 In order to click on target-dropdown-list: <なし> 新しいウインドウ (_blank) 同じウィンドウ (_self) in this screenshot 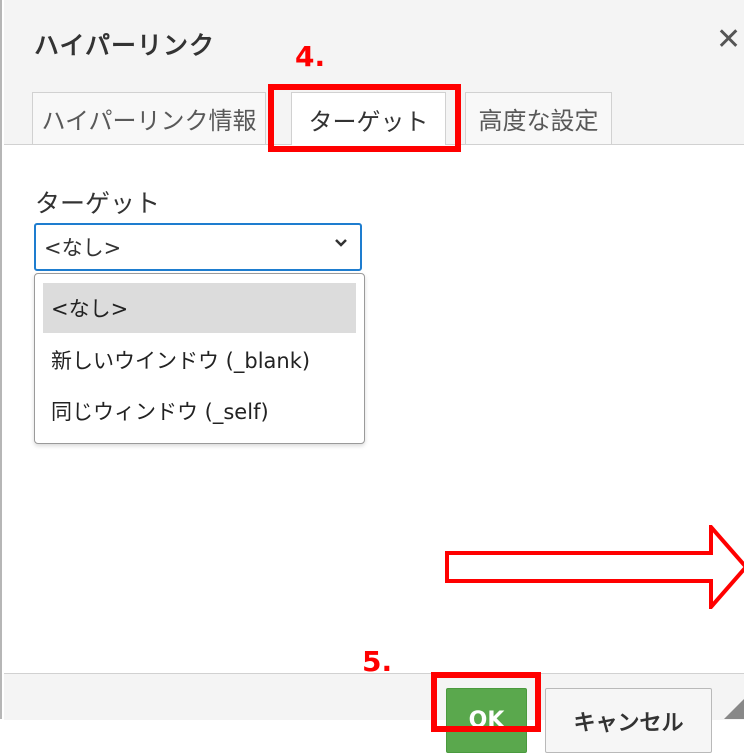, I will do `click(199, 358)`.